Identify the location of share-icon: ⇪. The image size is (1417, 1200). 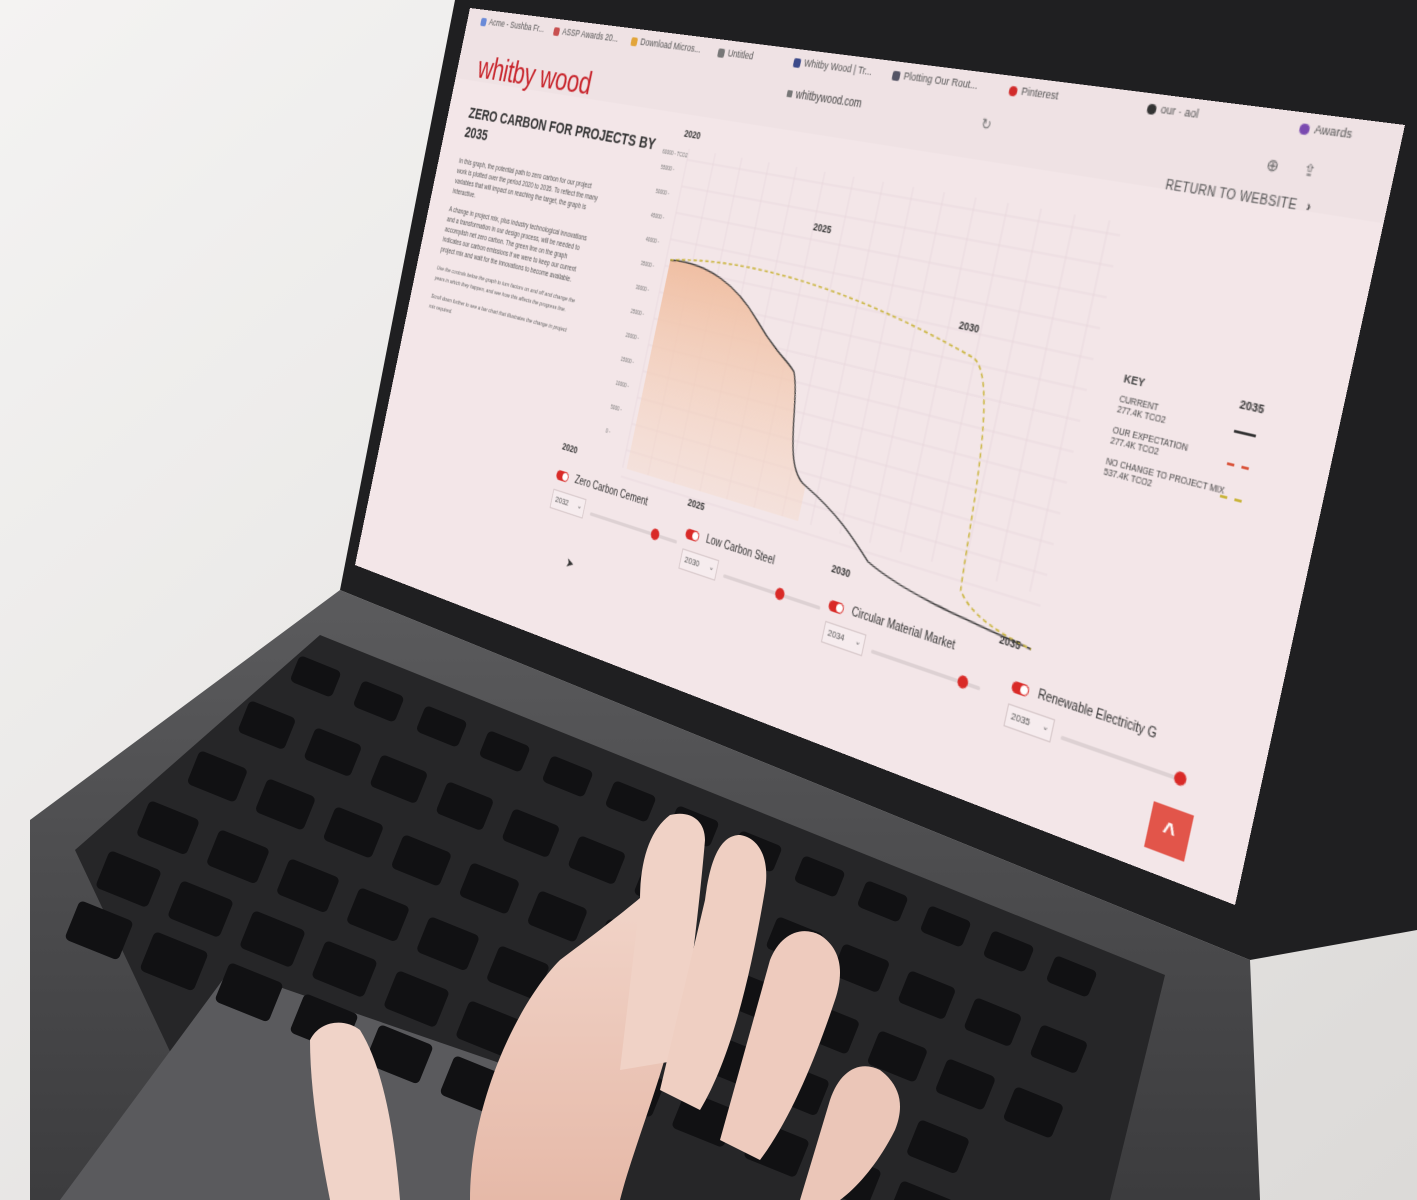
(1309, 170).